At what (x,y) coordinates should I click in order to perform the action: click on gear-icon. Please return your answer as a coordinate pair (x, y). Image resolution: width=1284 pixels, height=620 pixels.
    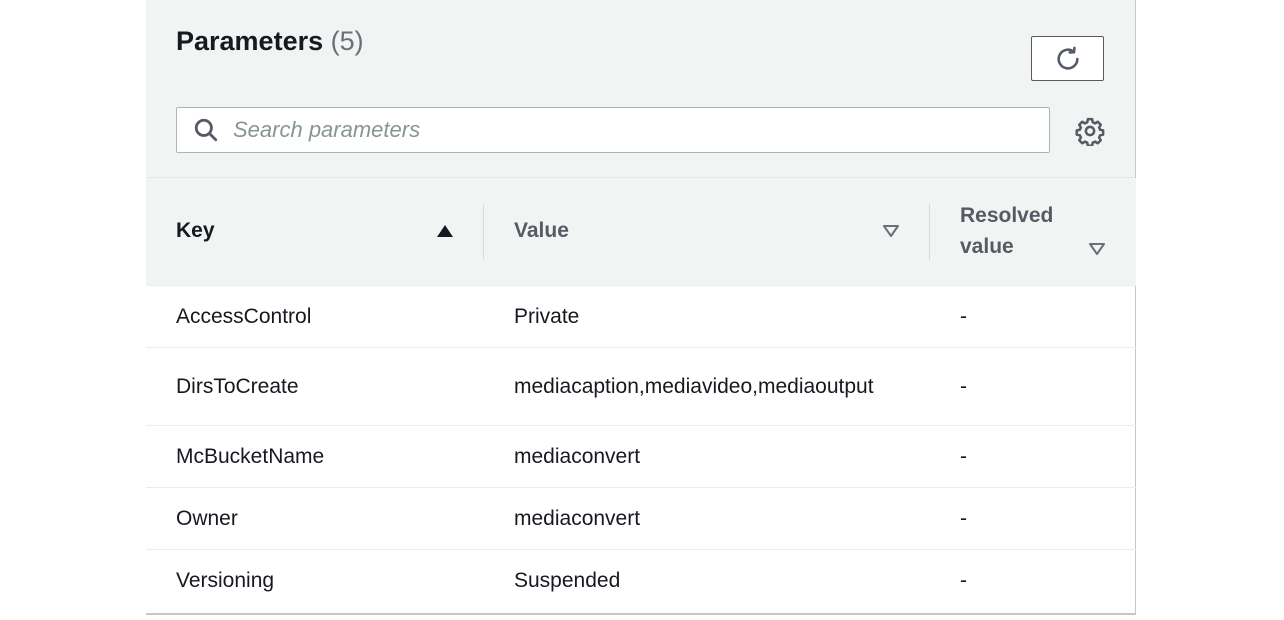
    Looking at the image, I should click on (1090, 131).